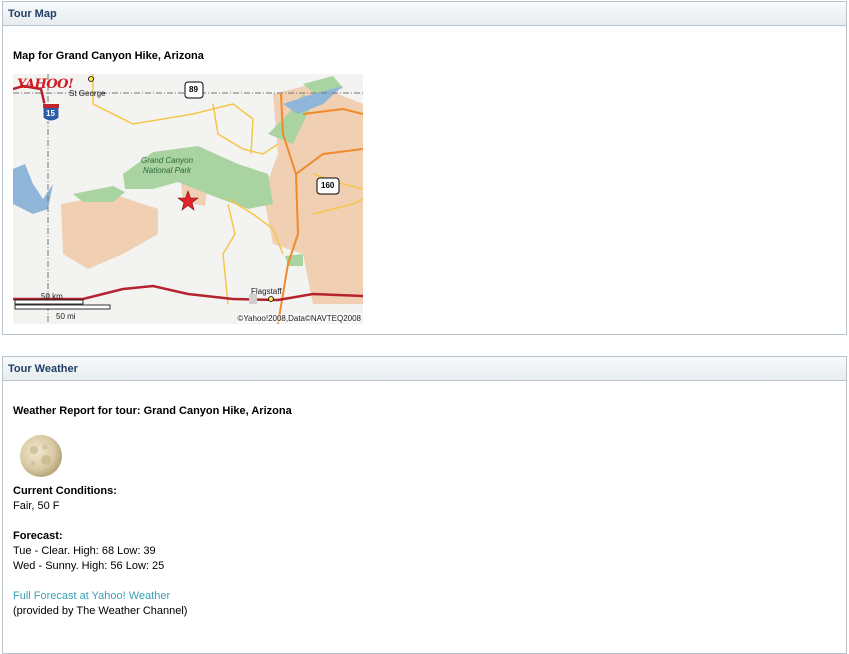  I want to click on tour-map-header: Tour Map, so click(424, 14).